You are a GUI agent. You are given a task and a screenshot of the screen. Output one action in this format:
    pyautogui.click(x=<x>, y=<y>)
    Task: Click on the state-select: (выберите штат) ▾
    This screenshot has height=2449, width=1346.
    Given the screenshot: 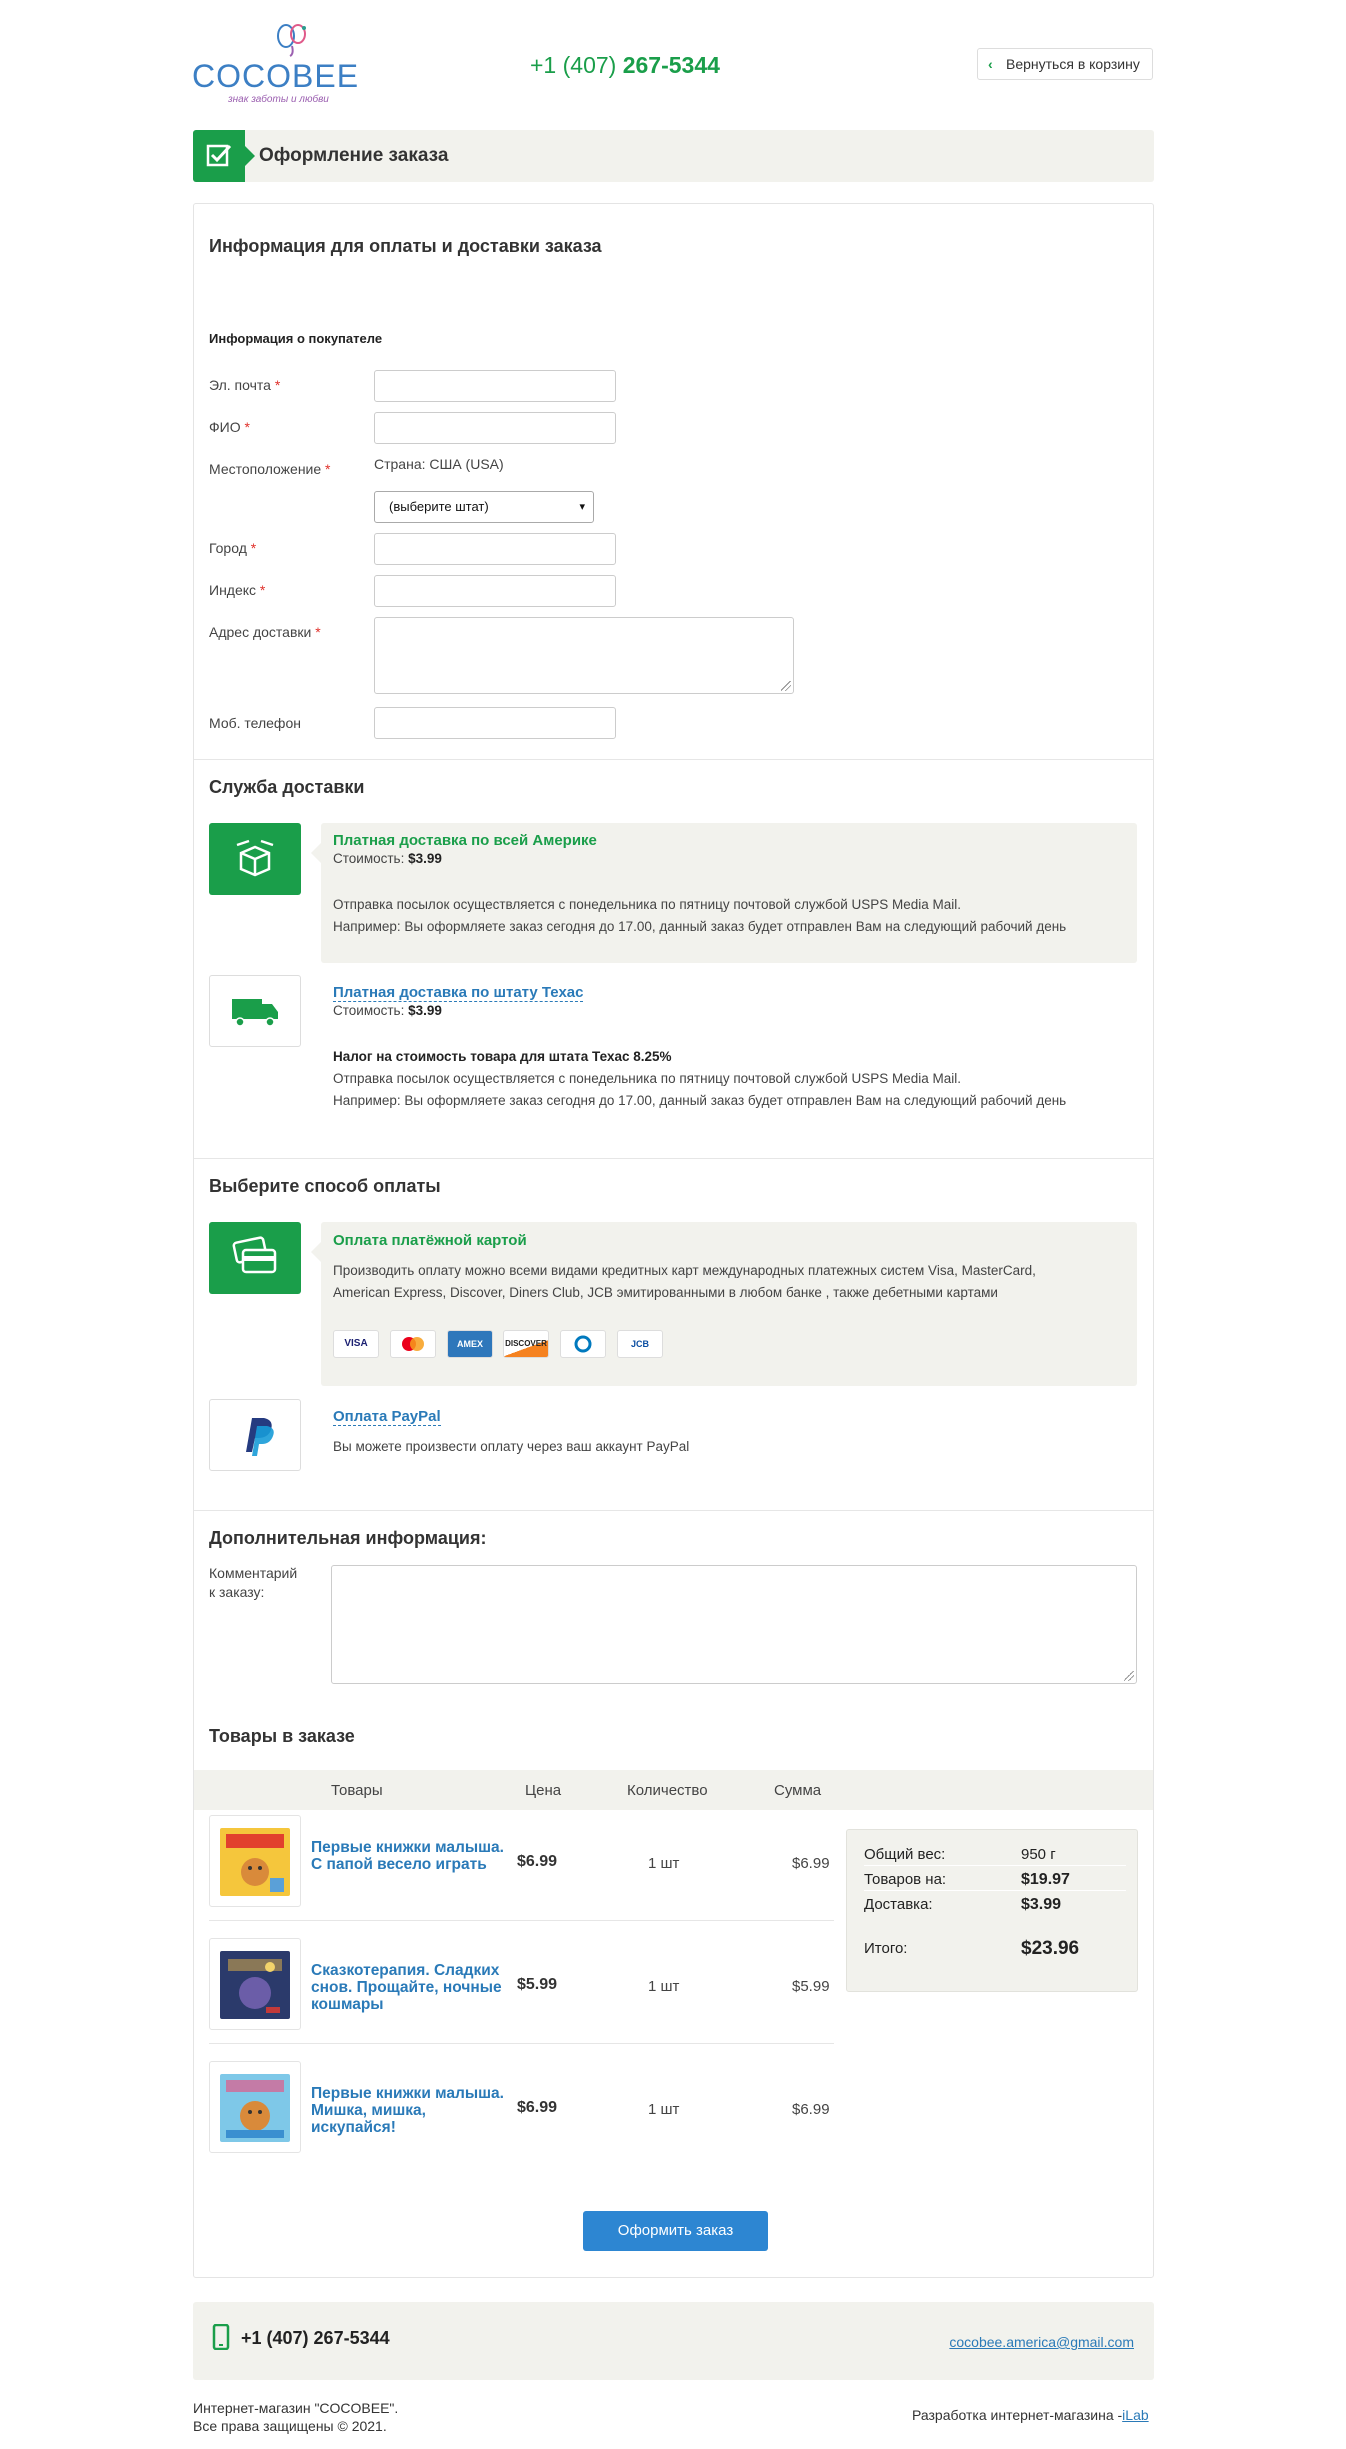 What is the action you would take?
    pyautogui.click(x=484, y=507)
    